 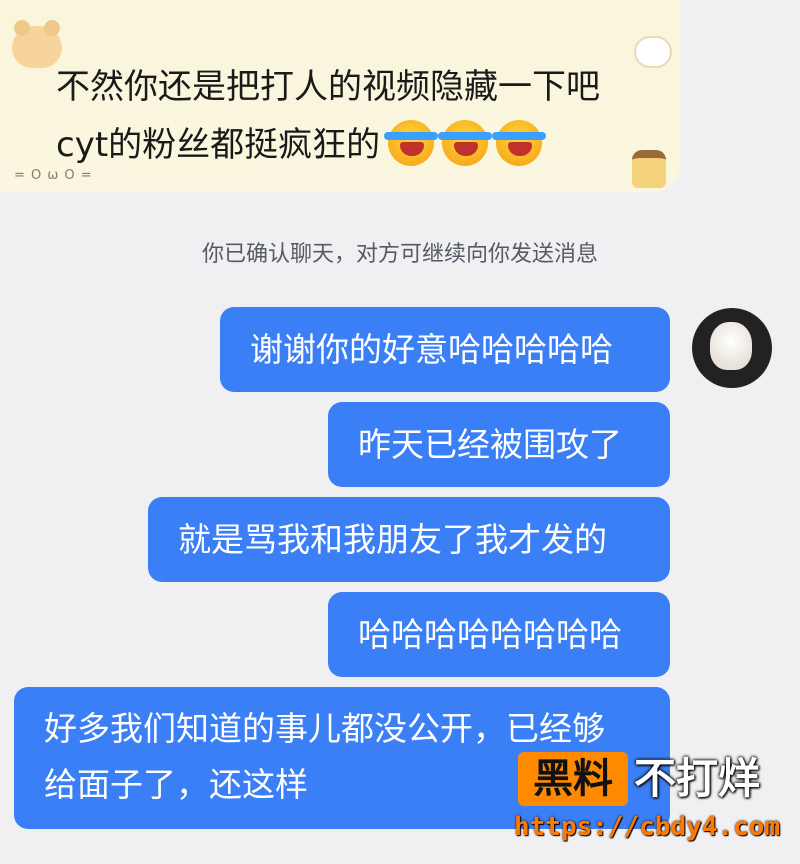 What do you see at coordinates (37, 44) in the screenshot?
I see `bear-sticker-icon` at bounding box center [37, 44].